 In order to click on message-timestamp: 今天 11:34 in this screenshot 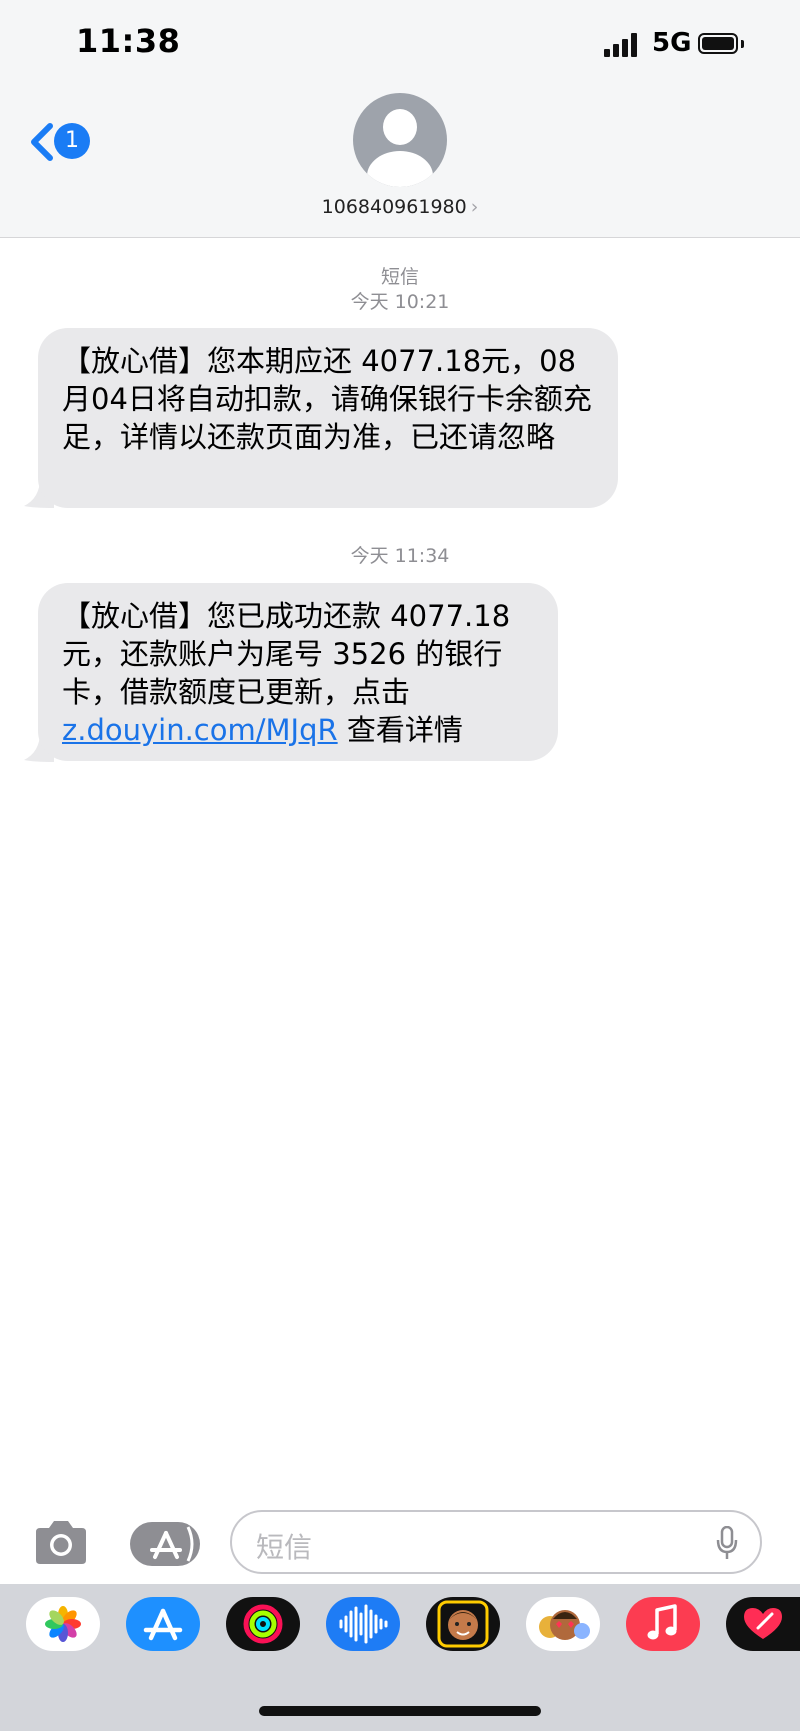, I will do `click(400, 556)`.